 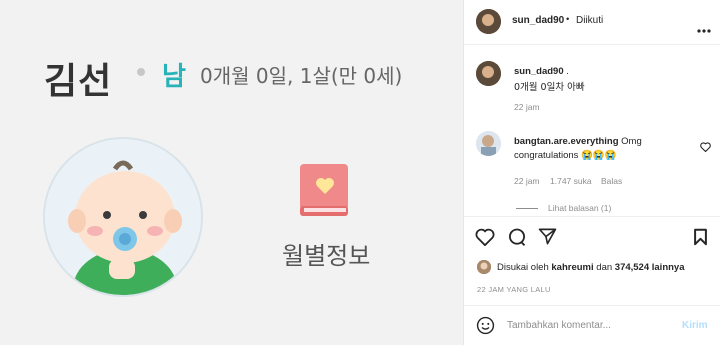 I want to click on child-gender: 남, so click(x=174, y=77).